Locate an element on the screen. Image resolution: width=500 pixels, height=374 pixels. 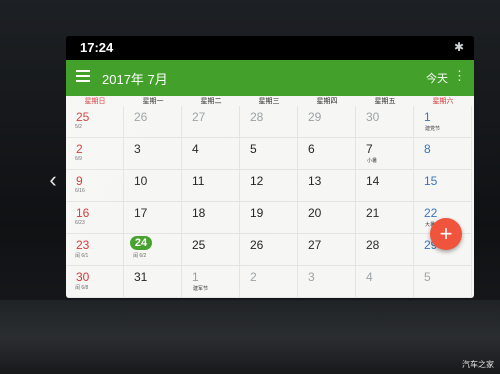
day-cell: 30 is located at coordinates (385, 122).